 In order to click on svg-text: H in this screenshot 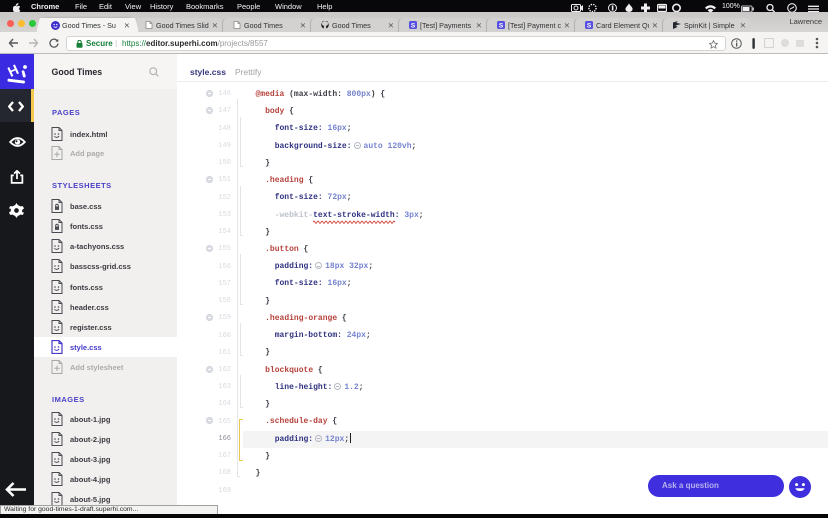, I will do `click(13, 70)`.